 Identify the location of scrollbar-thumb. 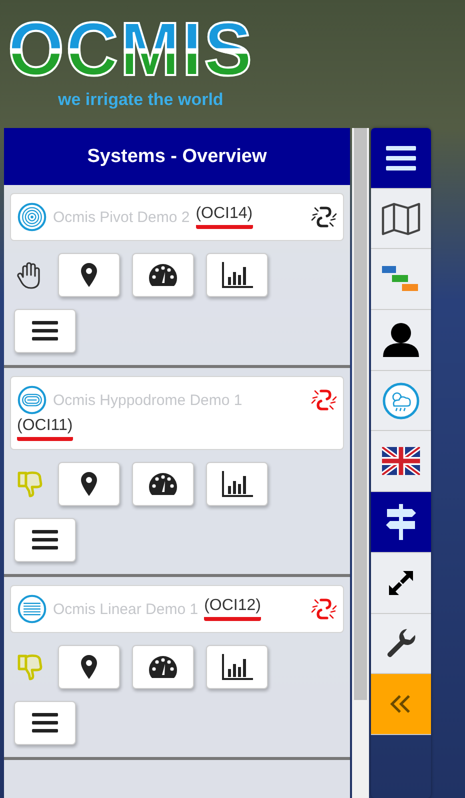
(360, 414).